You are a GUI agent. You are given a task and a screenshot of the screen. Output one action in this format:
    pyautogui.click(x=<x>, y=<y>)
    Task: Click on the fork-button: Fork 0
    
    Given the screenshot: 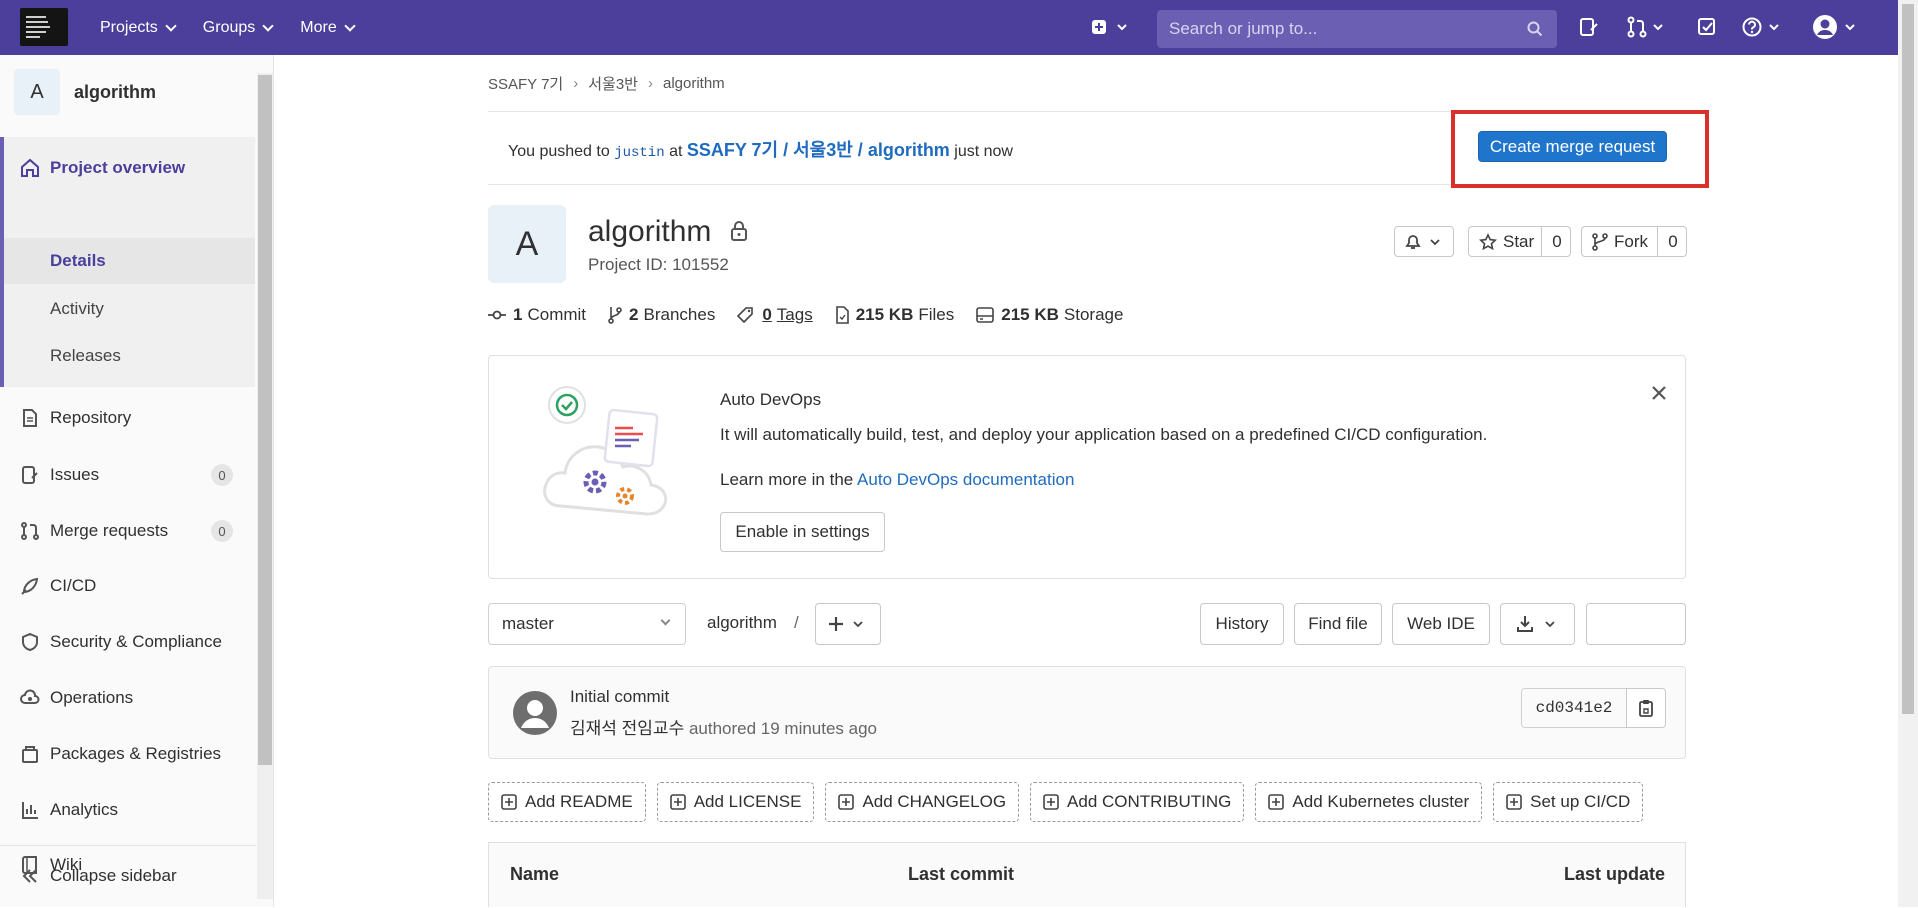 What is the action you would take?
    pyautogui.click(x=1634, y=241)
    